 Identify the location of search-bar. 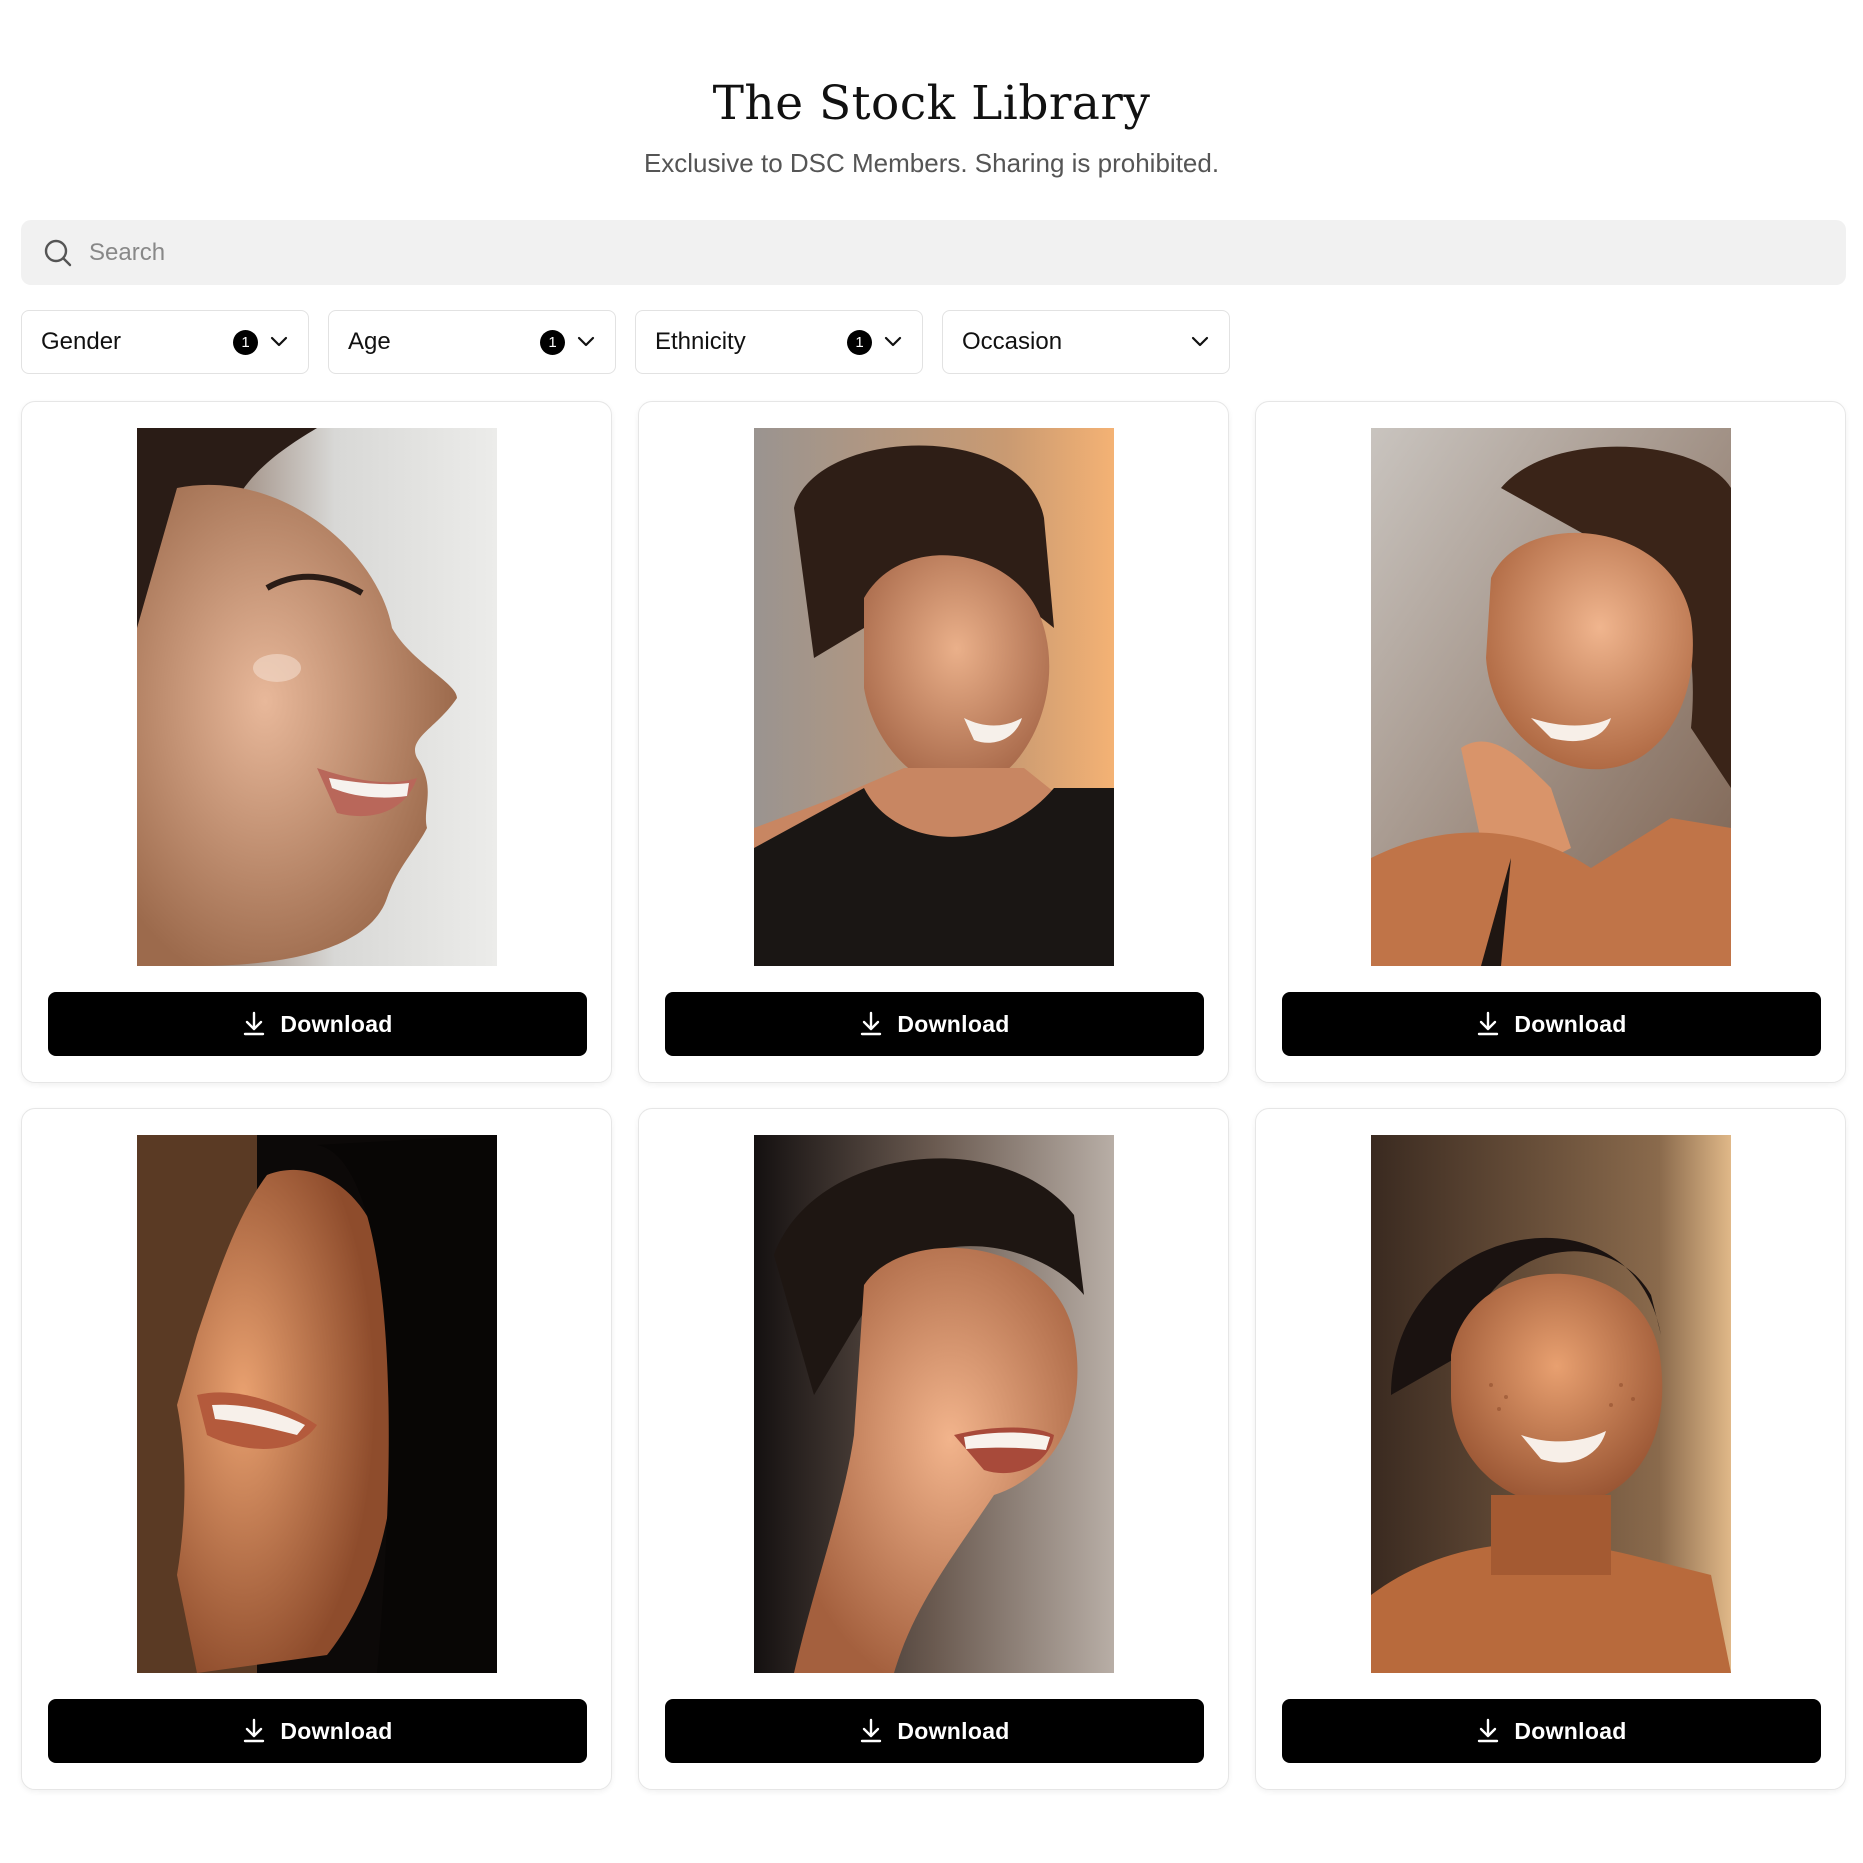
(933, 252).